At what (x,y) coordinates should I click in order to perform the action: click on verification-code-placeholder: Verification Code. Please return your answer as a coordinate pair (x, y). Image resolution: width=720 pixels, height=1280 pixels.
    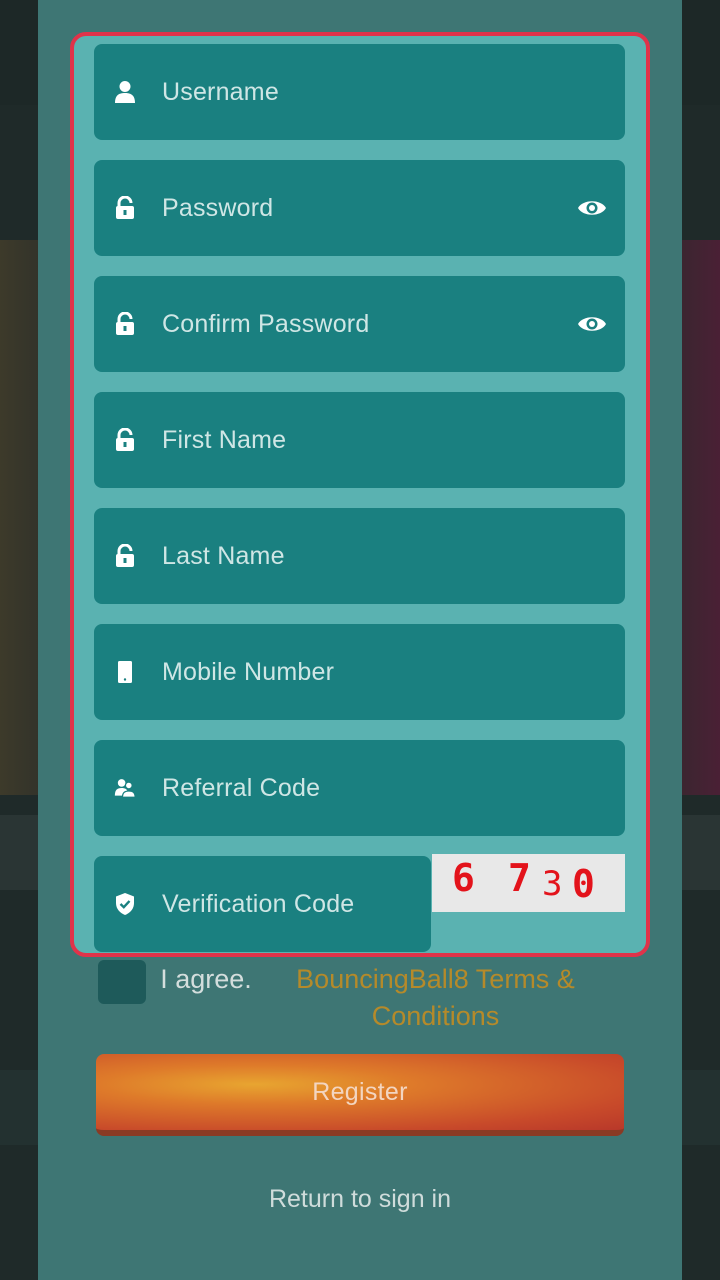
    Looking at the image, I should click on (258, 904).